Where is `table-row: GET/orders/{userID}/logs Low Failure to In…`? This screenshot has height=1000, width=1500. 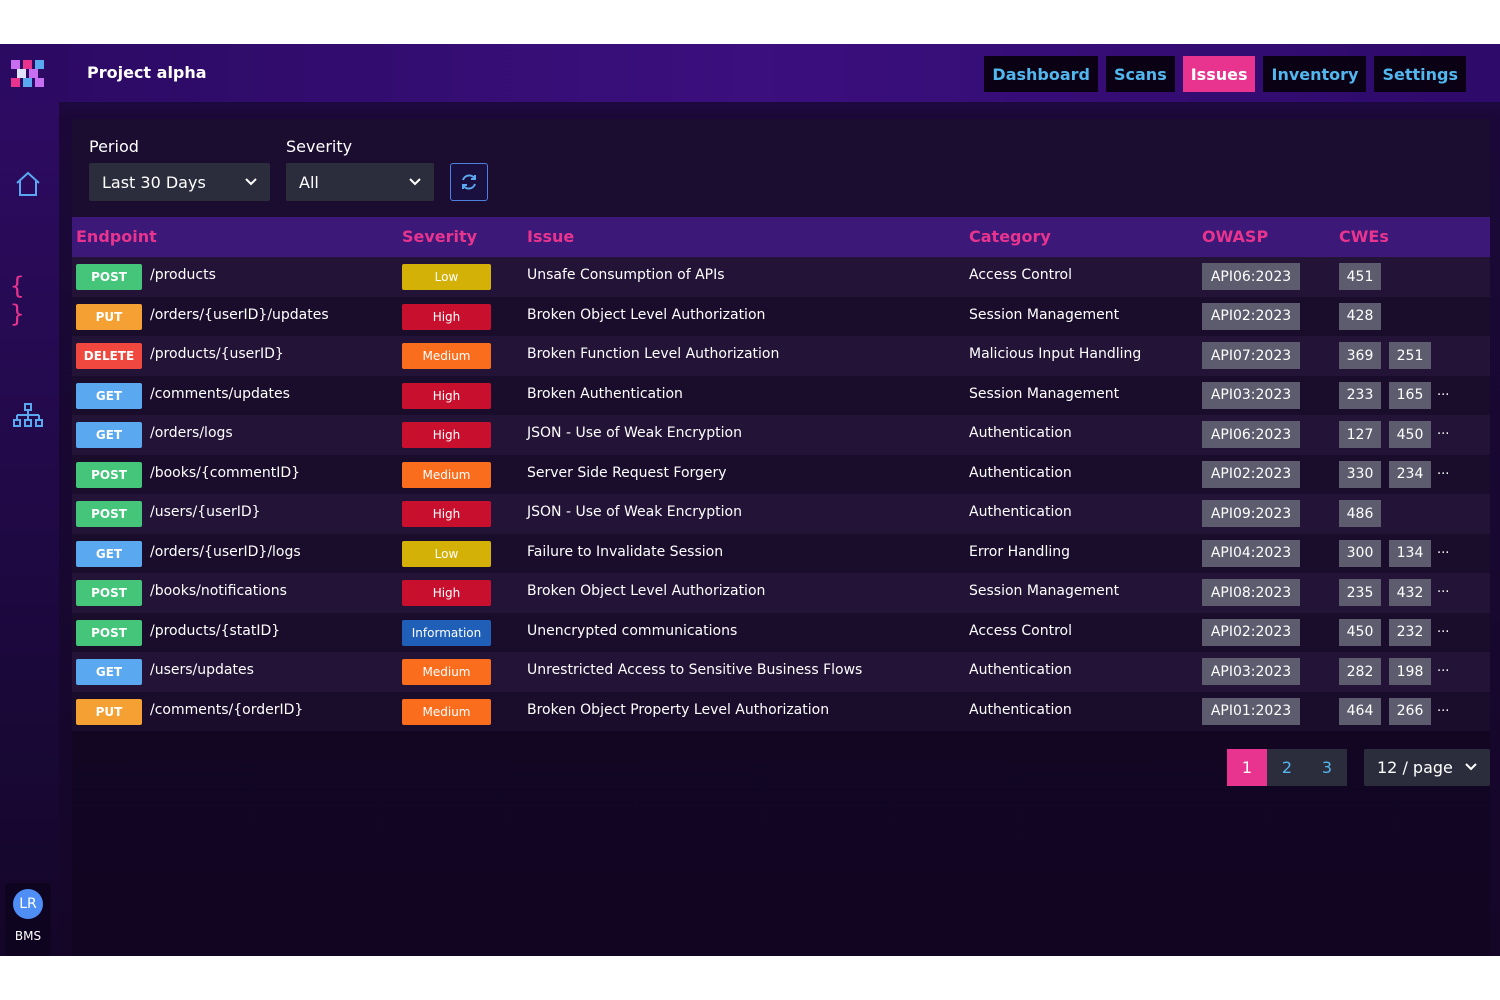 table-row: GET/orders/{userID}/logs Low Failure to In… is located at coordinates (781, 553).